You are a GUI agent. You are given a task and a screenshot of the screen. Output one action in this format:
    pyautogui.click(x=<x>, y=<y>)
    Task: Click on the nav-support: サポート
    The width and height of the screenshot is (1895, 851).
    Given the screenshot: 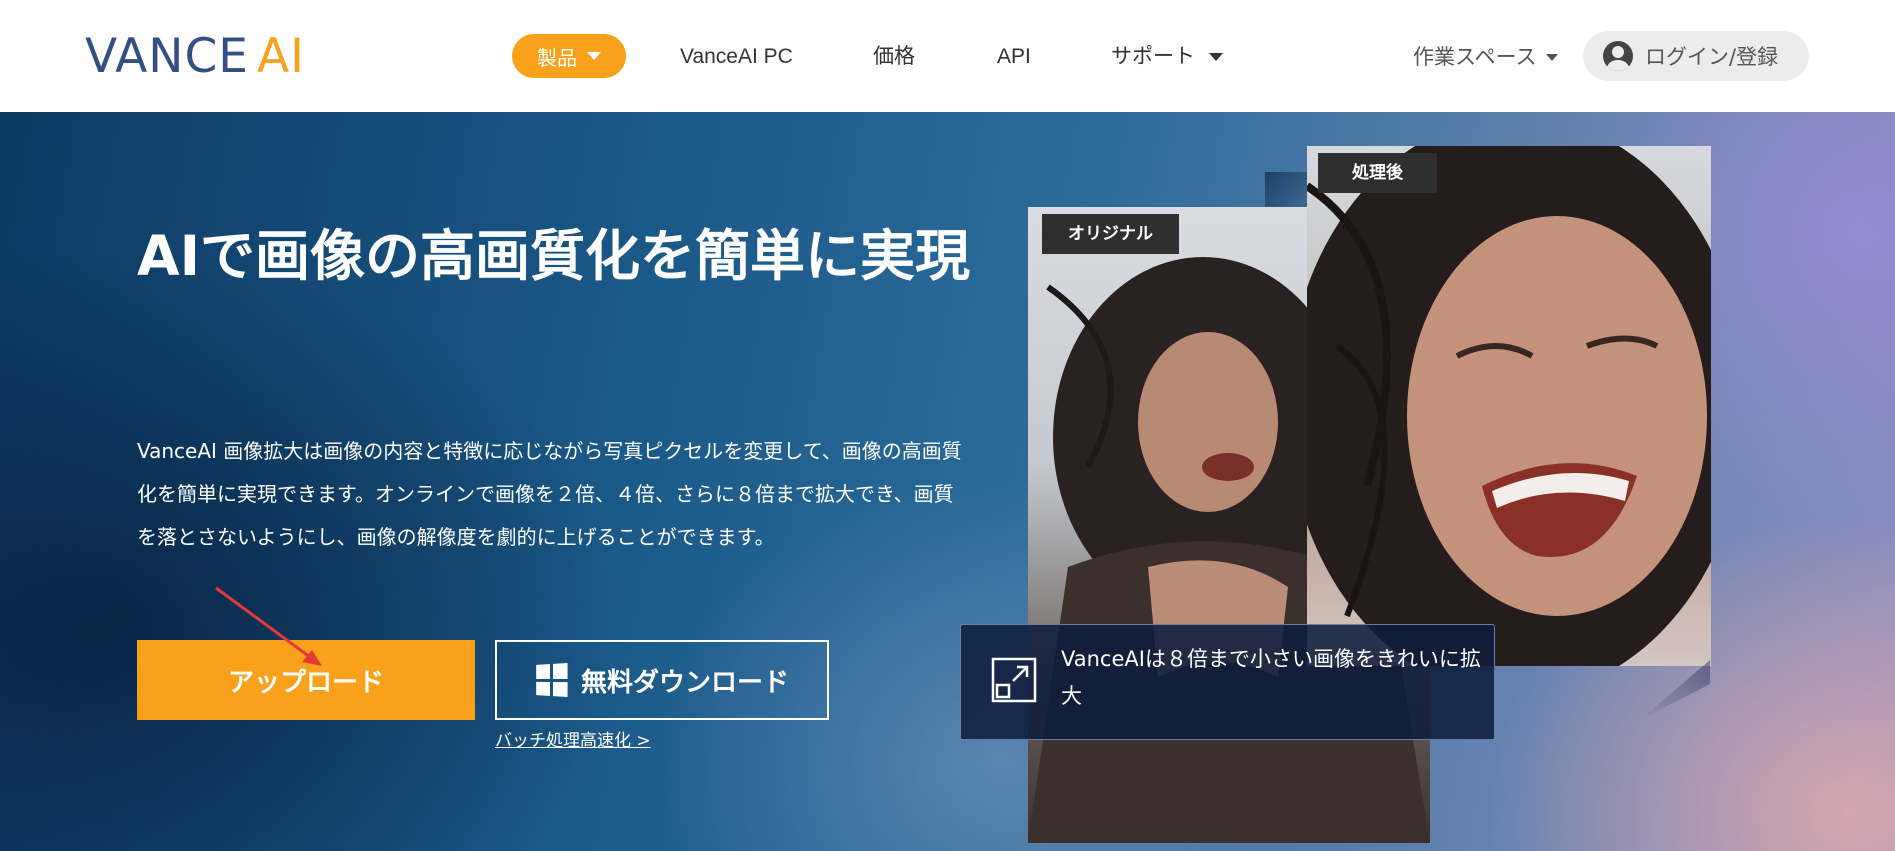 What is the action you would take?
    pyautogui.click(x=1167, y=57)
    